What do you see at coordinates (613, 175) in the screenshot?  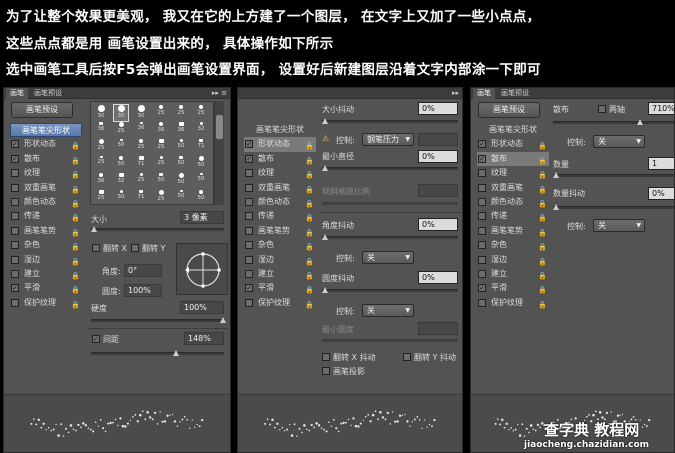 I see `count-slider` at bounding box center [613, 175].